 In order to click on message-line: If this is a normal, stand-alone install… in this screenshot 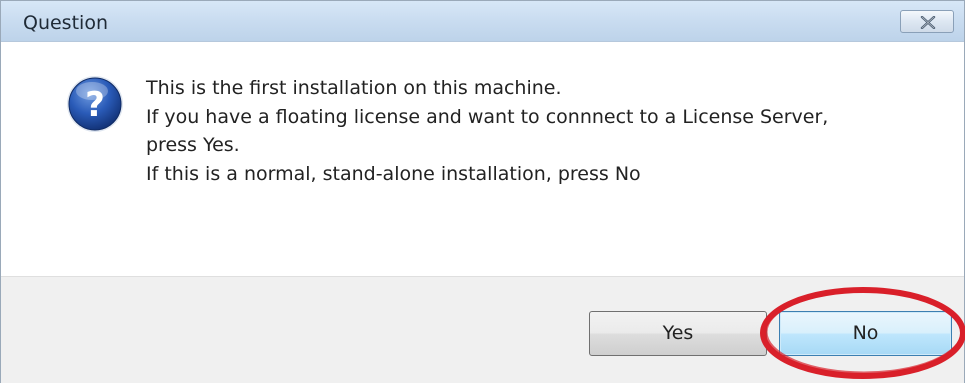, I will do `click(393, 173)`.